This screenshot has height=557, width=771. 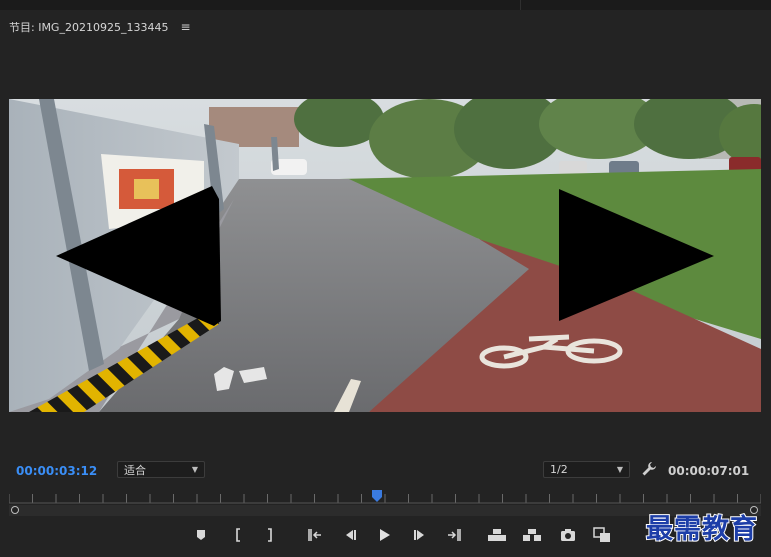 I want to click on step-forward-icon, so click(x=419, y=535).